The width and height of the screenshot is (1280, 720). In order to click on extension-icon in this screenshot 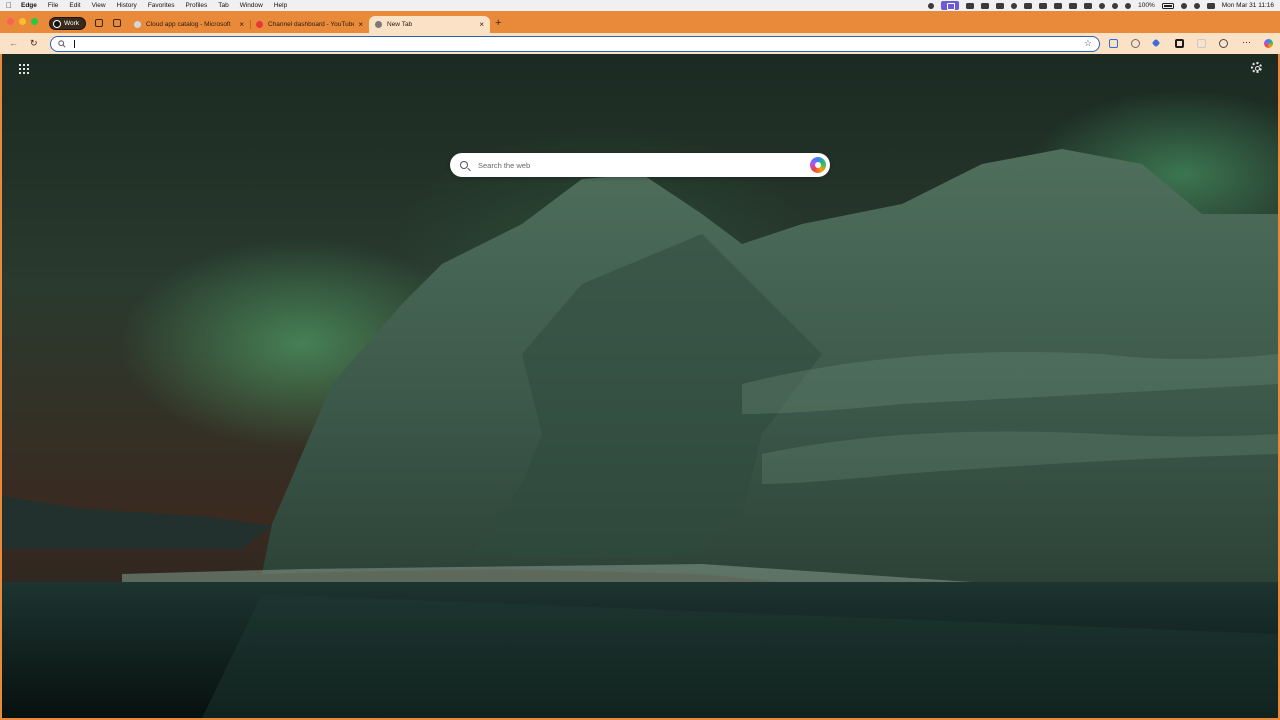, I will do `click(1135, 43)`.